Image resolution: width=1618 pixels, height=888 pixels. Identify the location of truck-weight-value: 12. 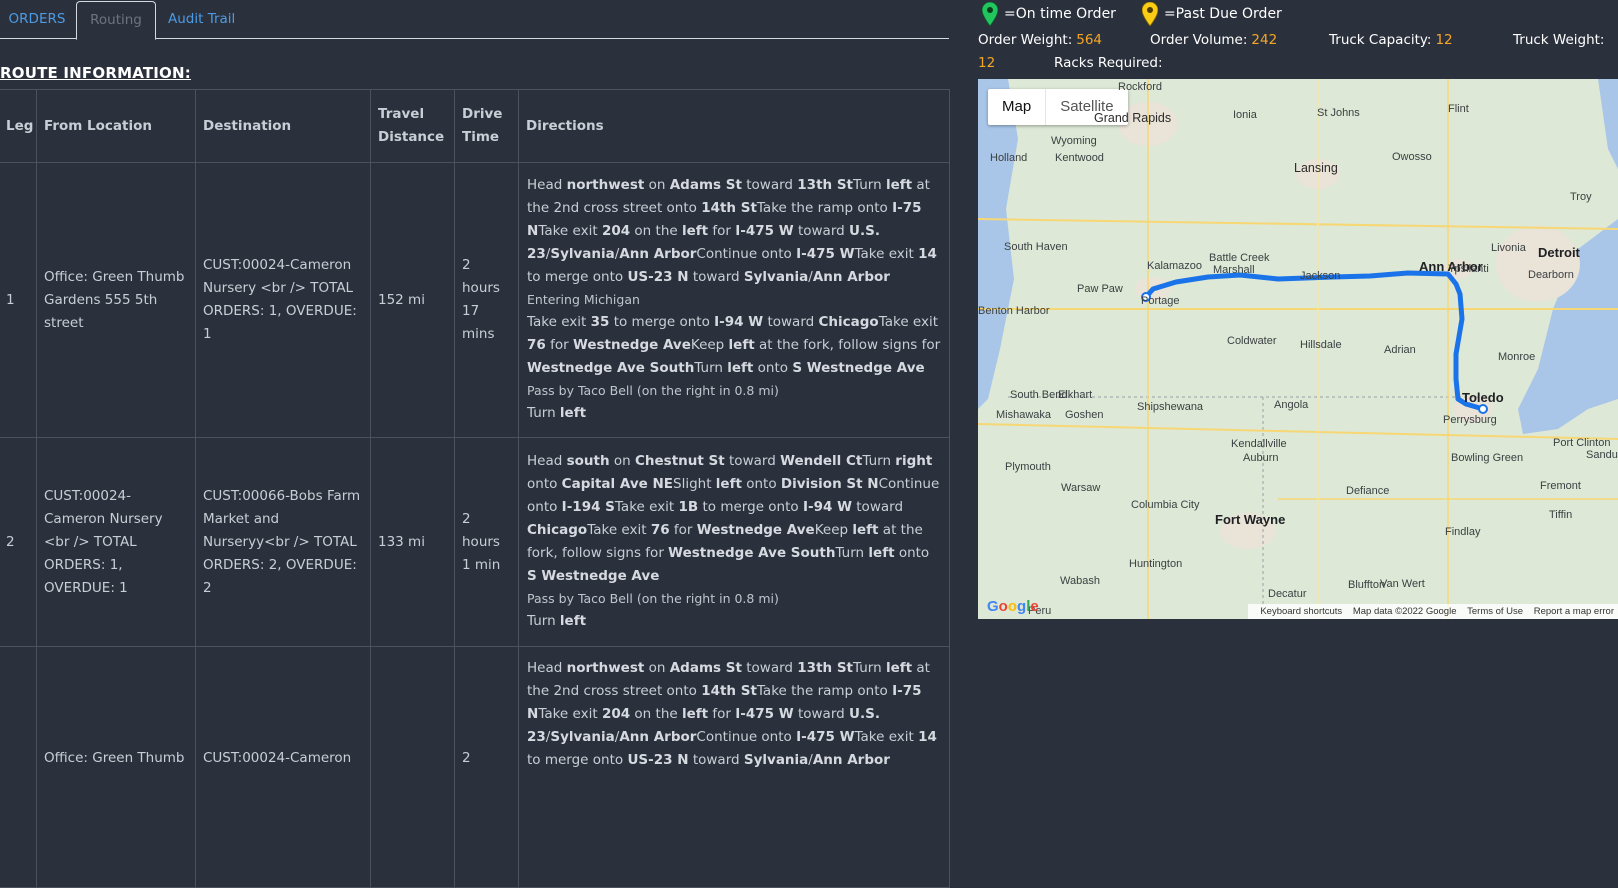
(987, 63).